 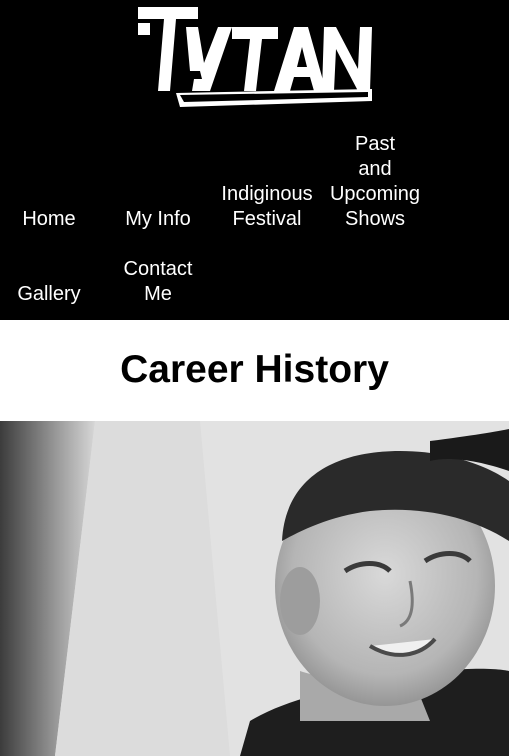 I want to click on nav-home: Home, so click(x=49, y=219).